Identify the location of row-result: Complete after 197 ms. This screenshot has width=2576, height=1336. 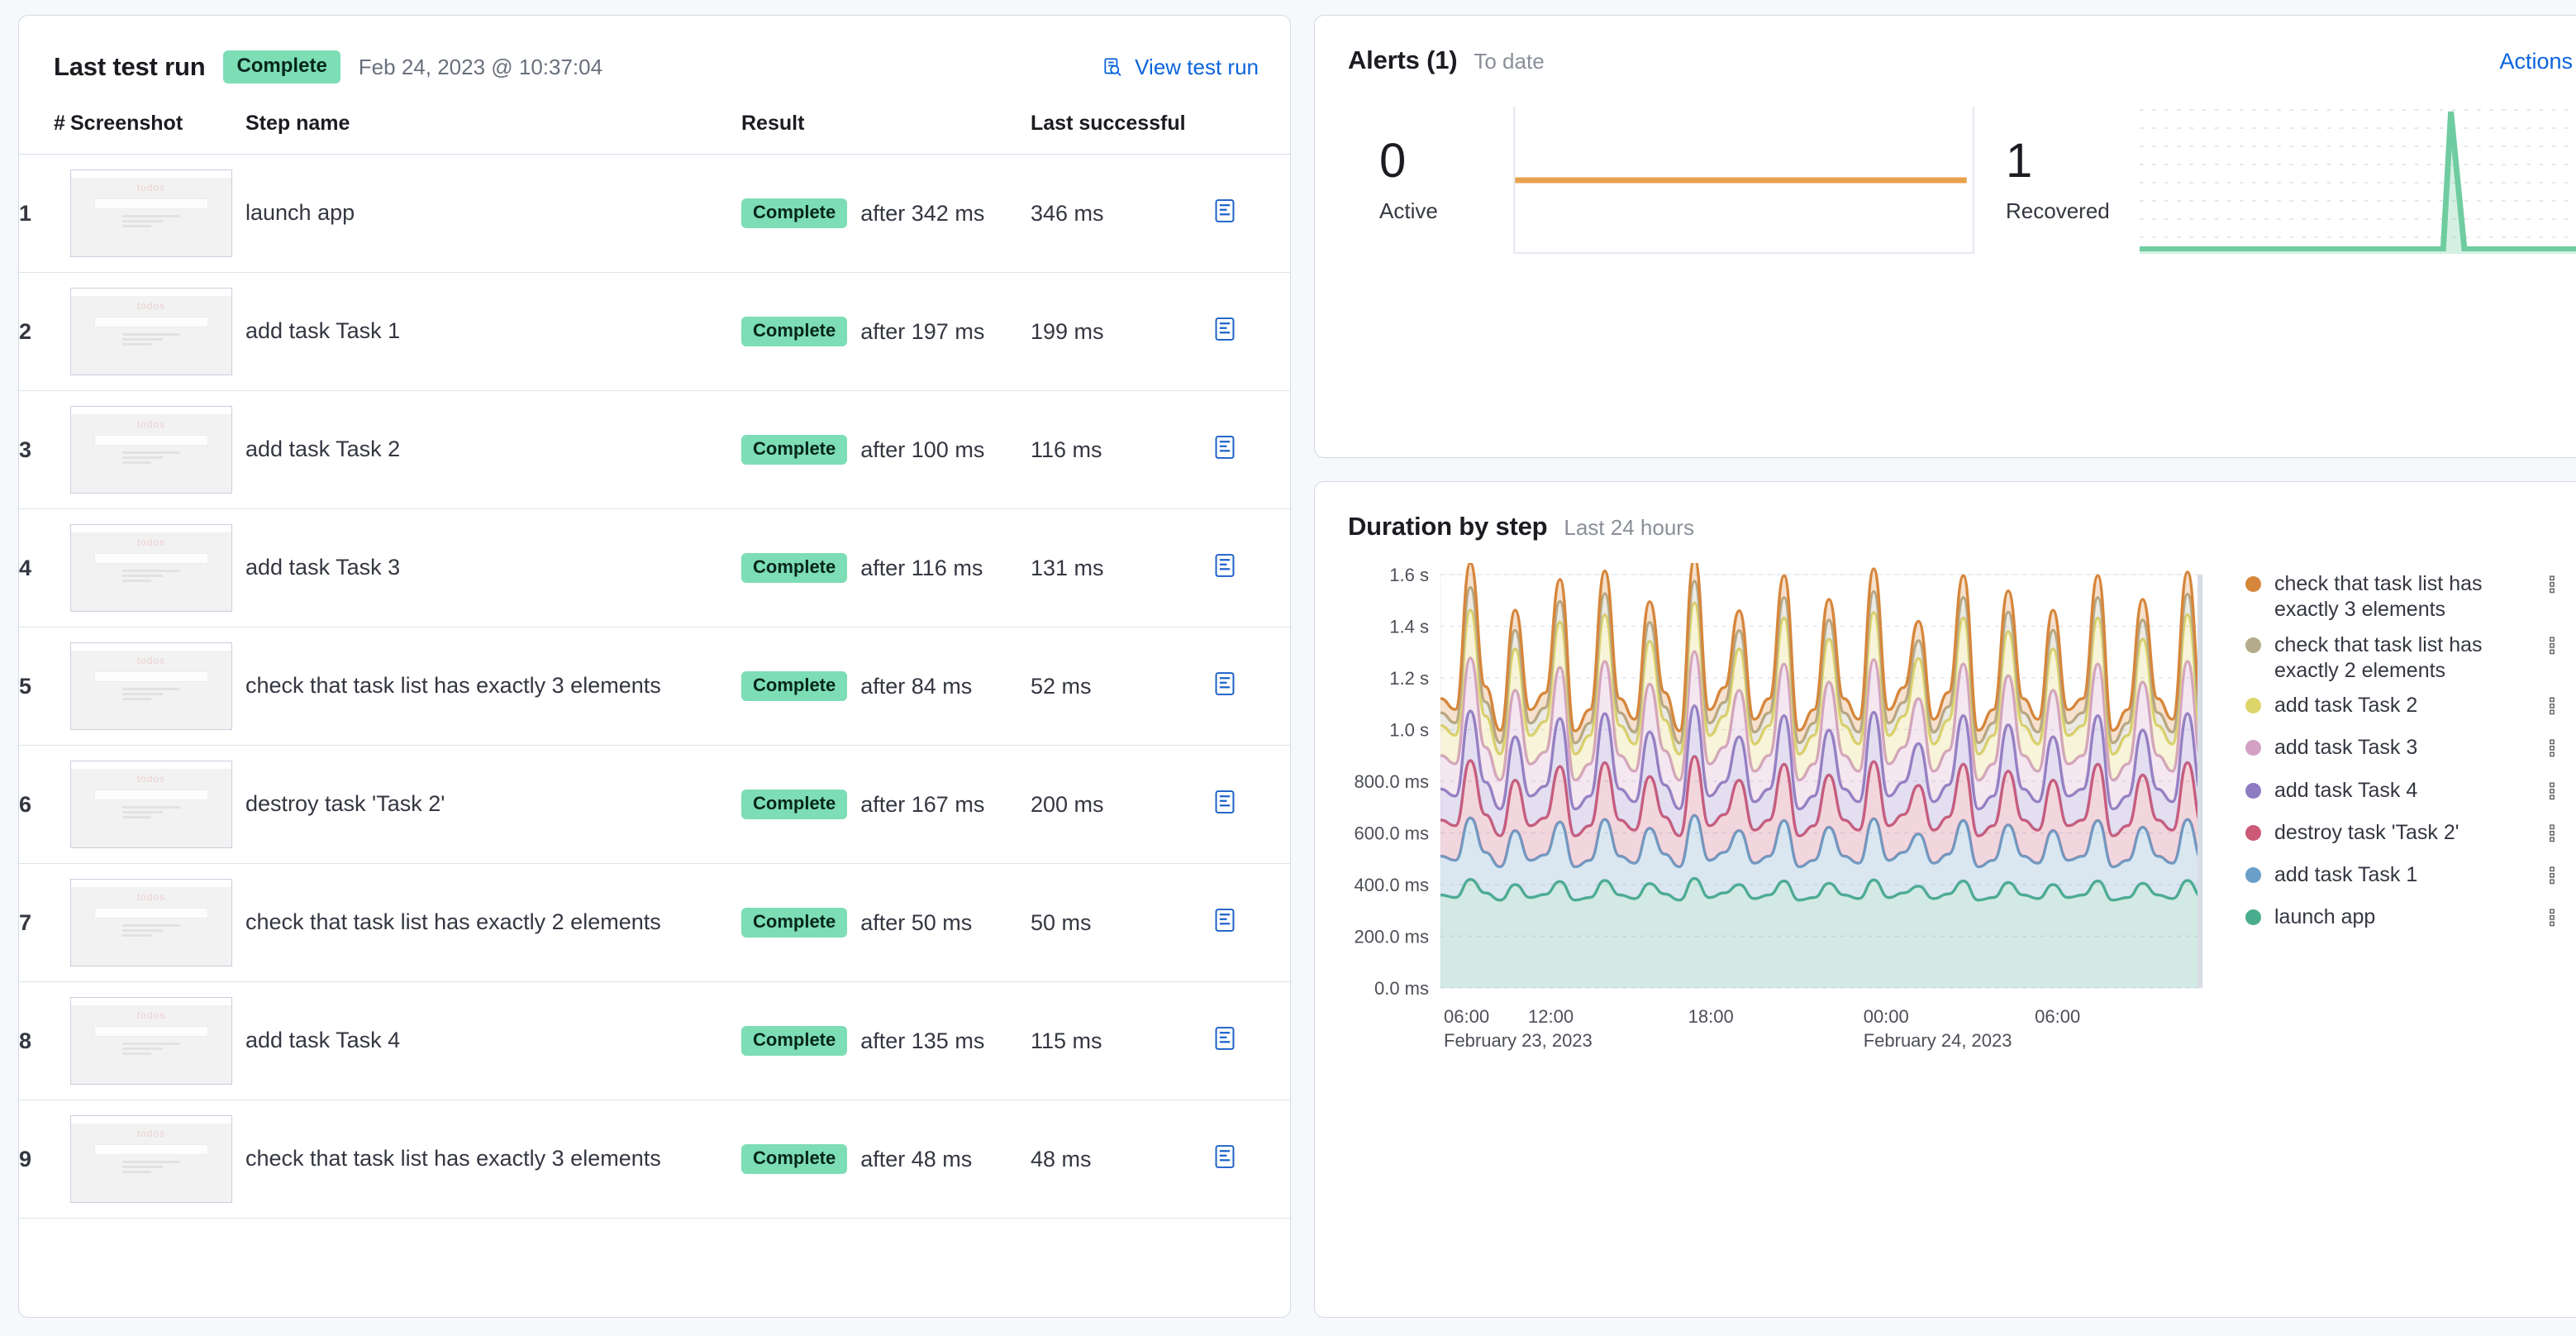
(886, 331).